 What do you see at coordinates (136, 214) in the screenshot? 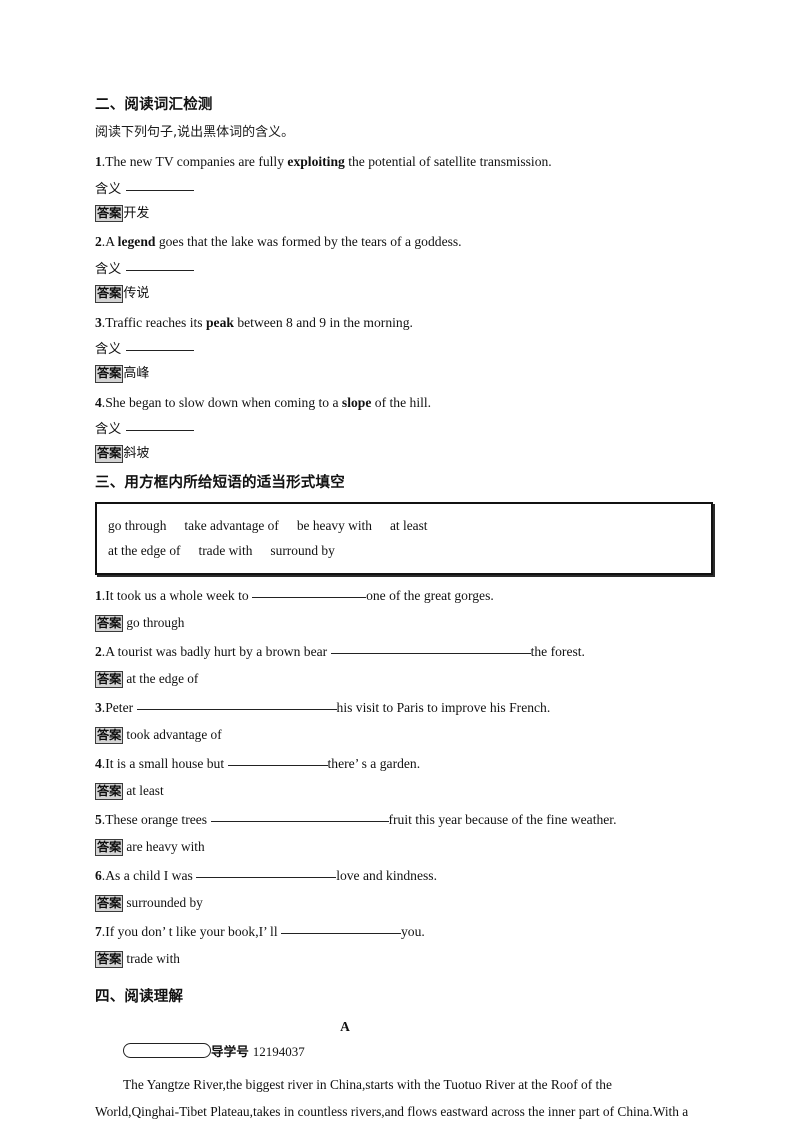
I see `answer-value: 开发` at bounding box center [136, 214].